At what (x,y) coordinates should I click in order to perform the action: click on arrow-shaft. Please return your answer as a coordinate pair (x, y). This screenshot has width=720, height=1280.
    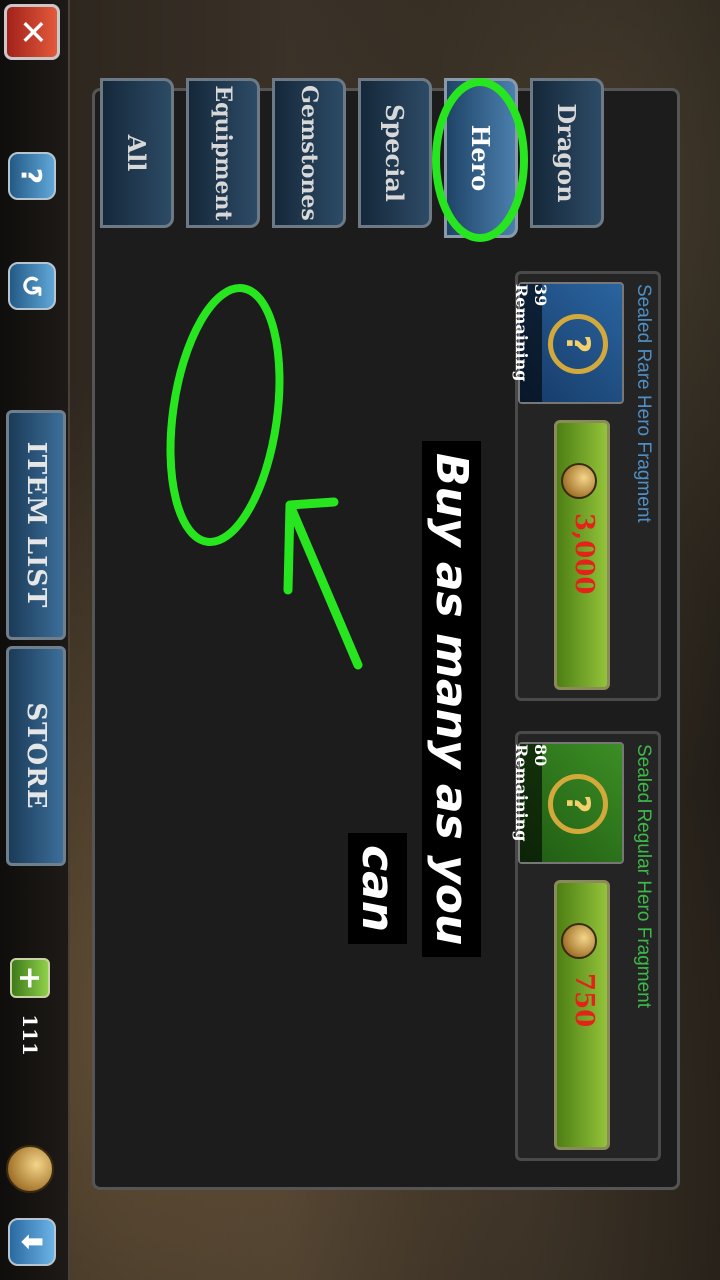
    Looking at the image, I should click on (325, 587).